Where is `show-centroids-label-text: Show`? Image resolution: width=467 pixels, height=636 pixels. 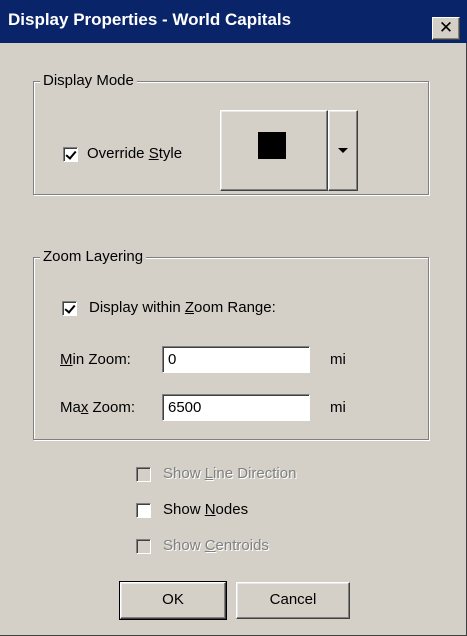
show-centroids-label-text: Show is located at coordinates (184, 545).